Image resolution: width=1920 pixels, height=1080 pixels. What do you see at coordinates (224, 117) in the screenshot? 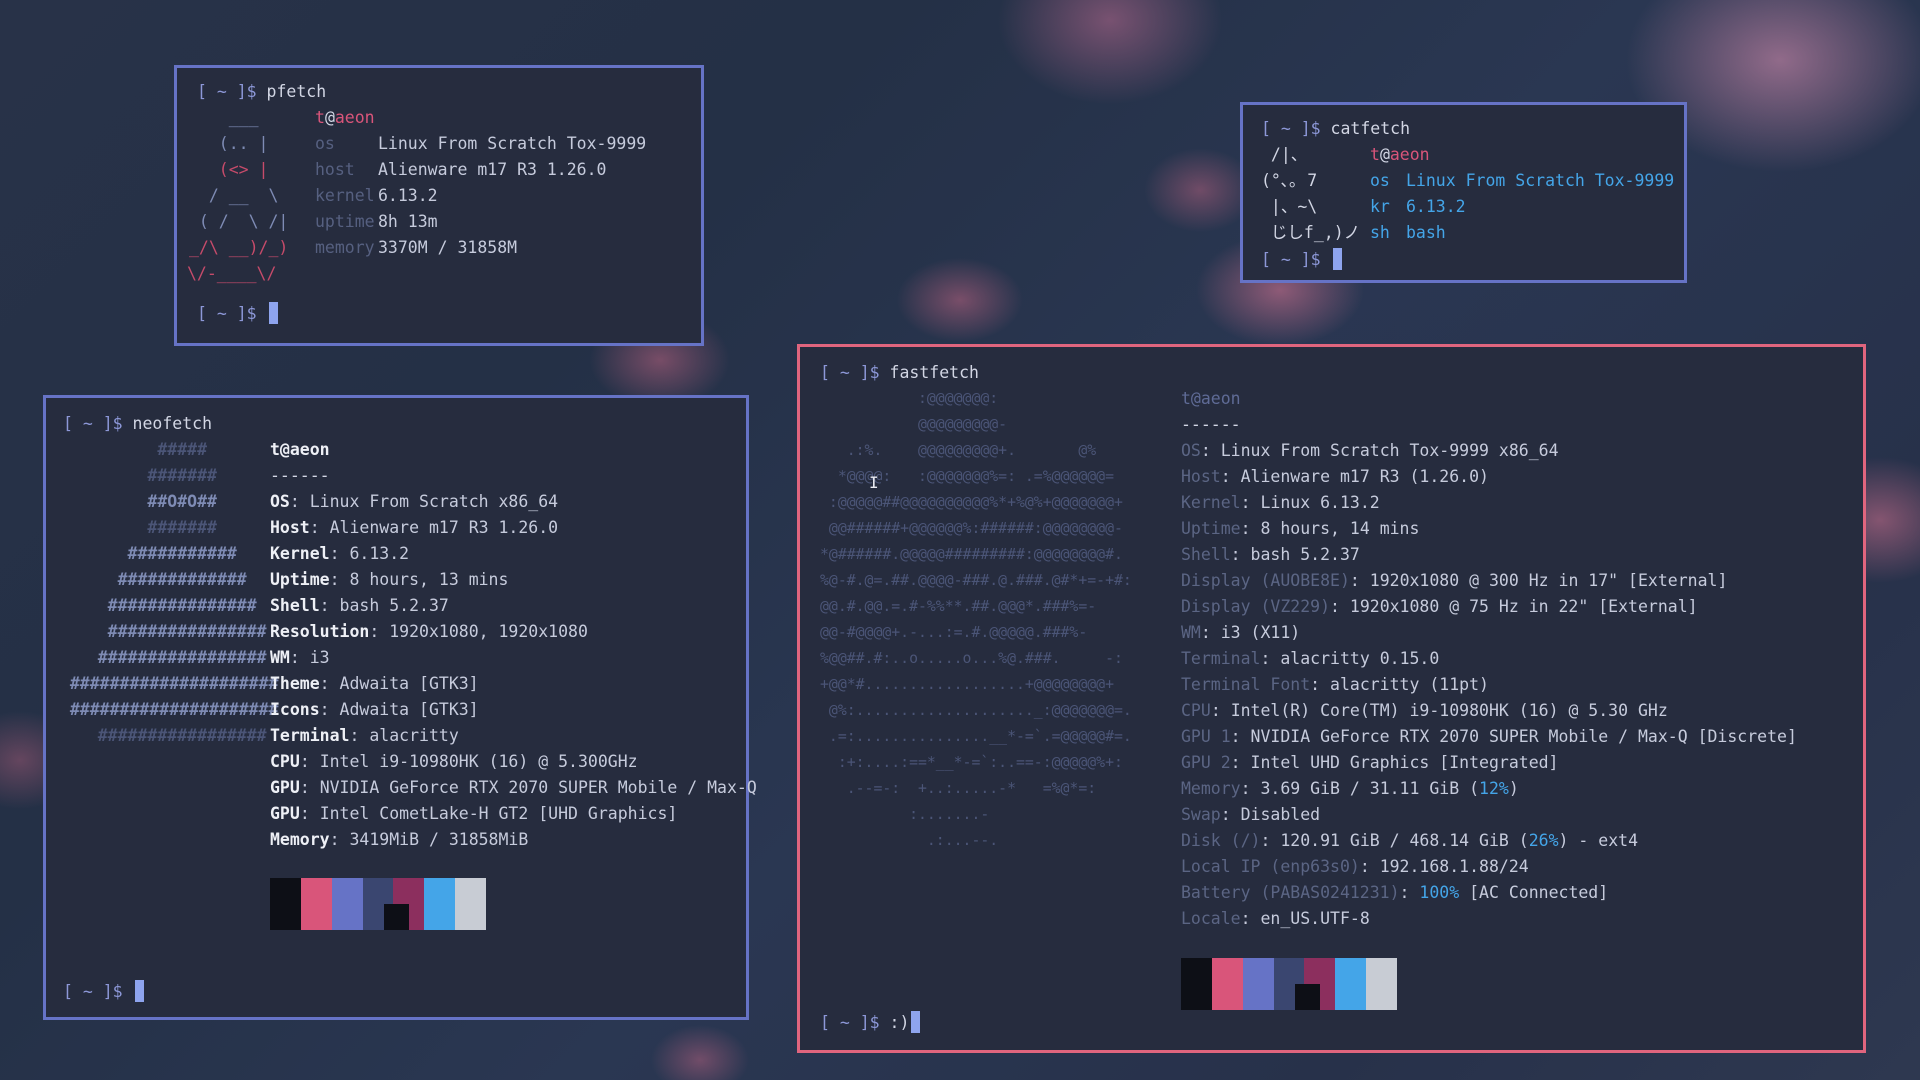
I see `ascii-line: ___` at bounding box center [224, 117].